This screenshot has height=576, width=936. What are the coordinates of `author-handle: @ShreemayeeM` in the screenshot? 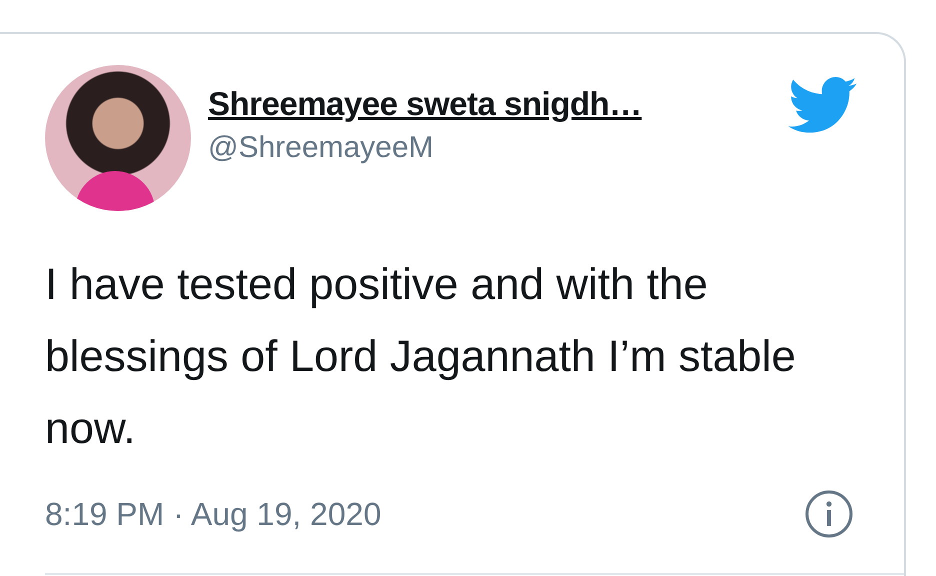 It's located at (321, 148).